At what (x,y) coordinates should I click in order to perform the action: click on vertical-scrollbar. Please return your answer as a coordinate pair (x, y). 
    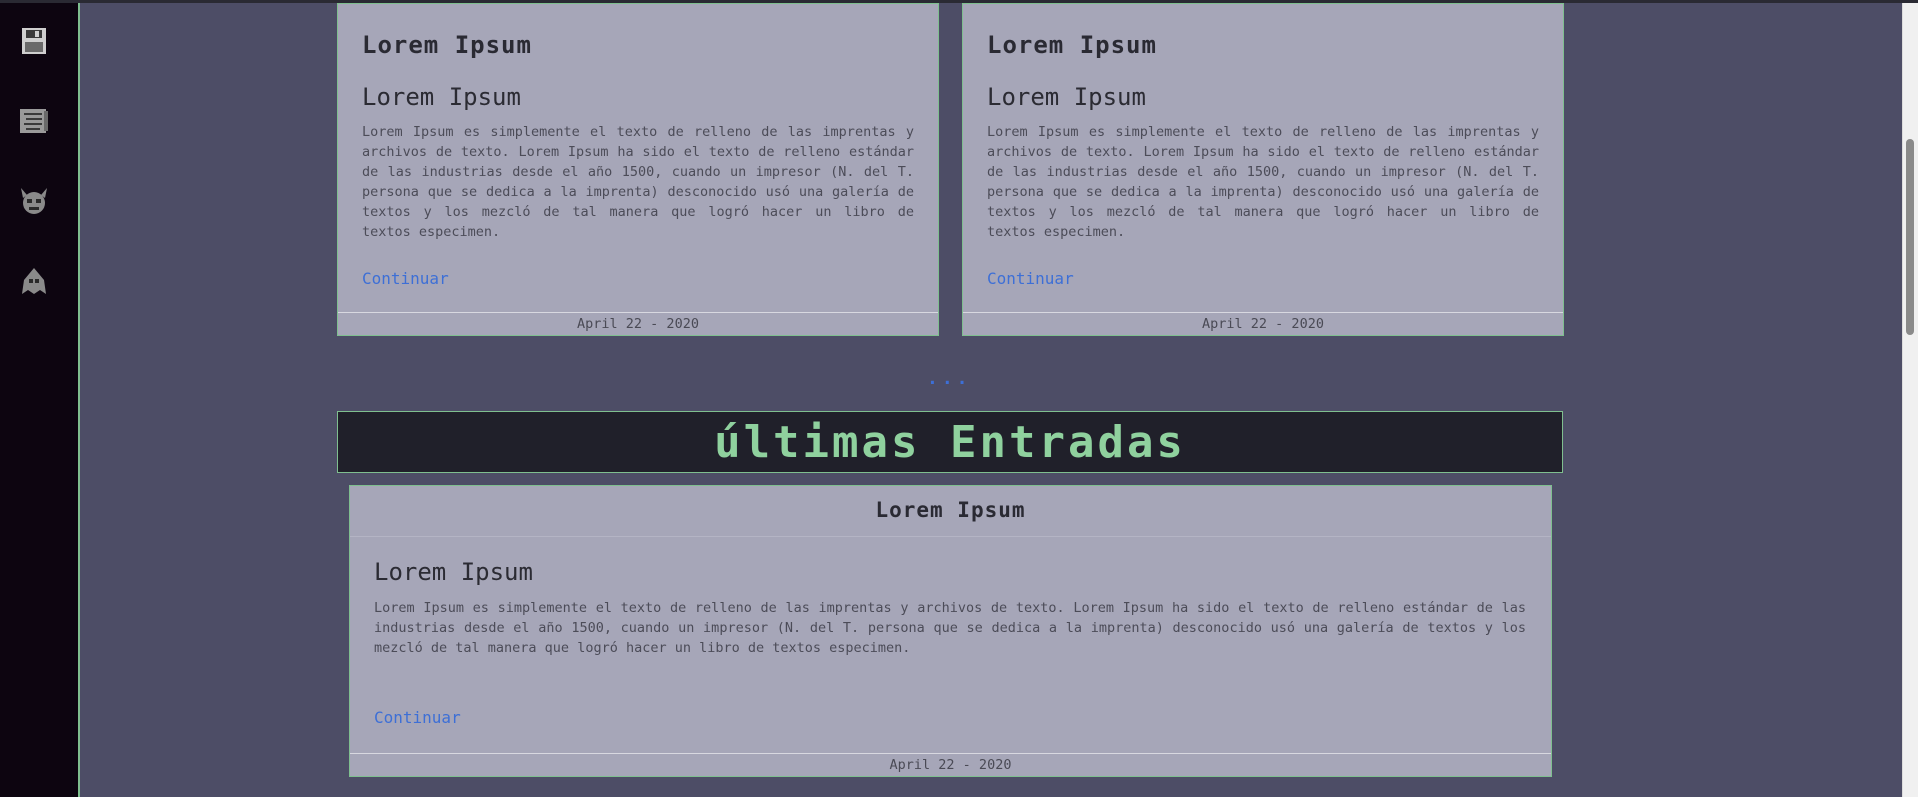
    Looking at the image, I should click on (1910, 400).